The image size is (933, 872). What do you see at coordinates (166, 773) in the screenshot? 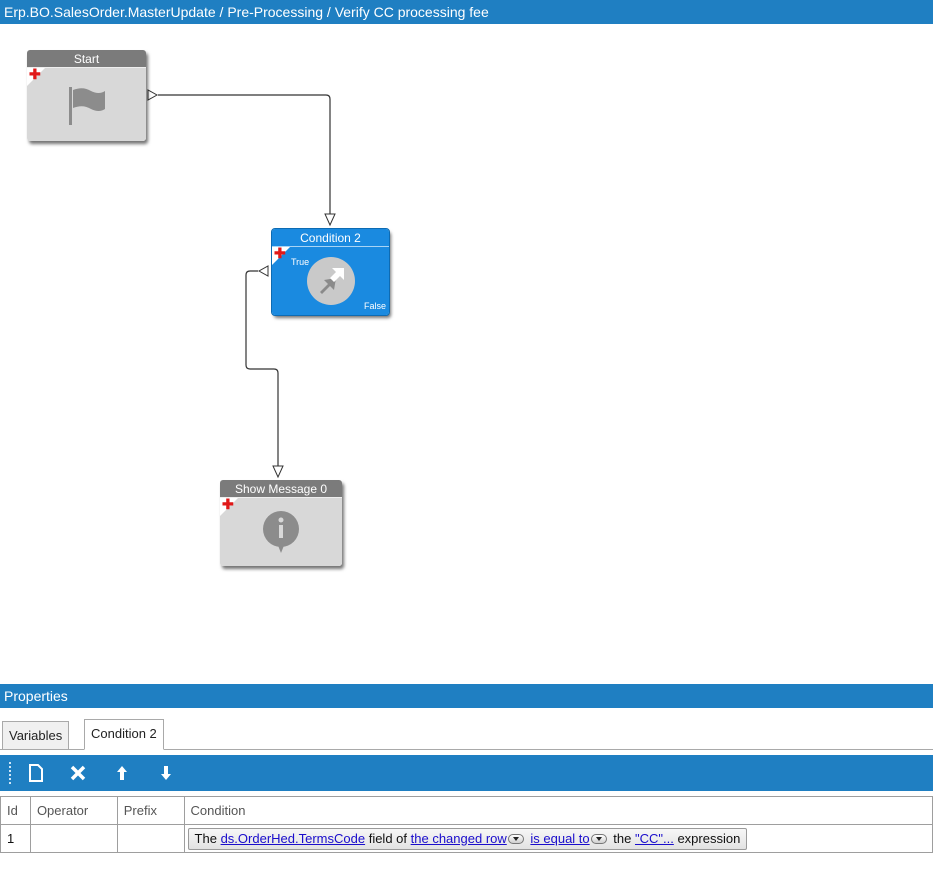
I see `move-down-icon` at bounding box center [166, 773].